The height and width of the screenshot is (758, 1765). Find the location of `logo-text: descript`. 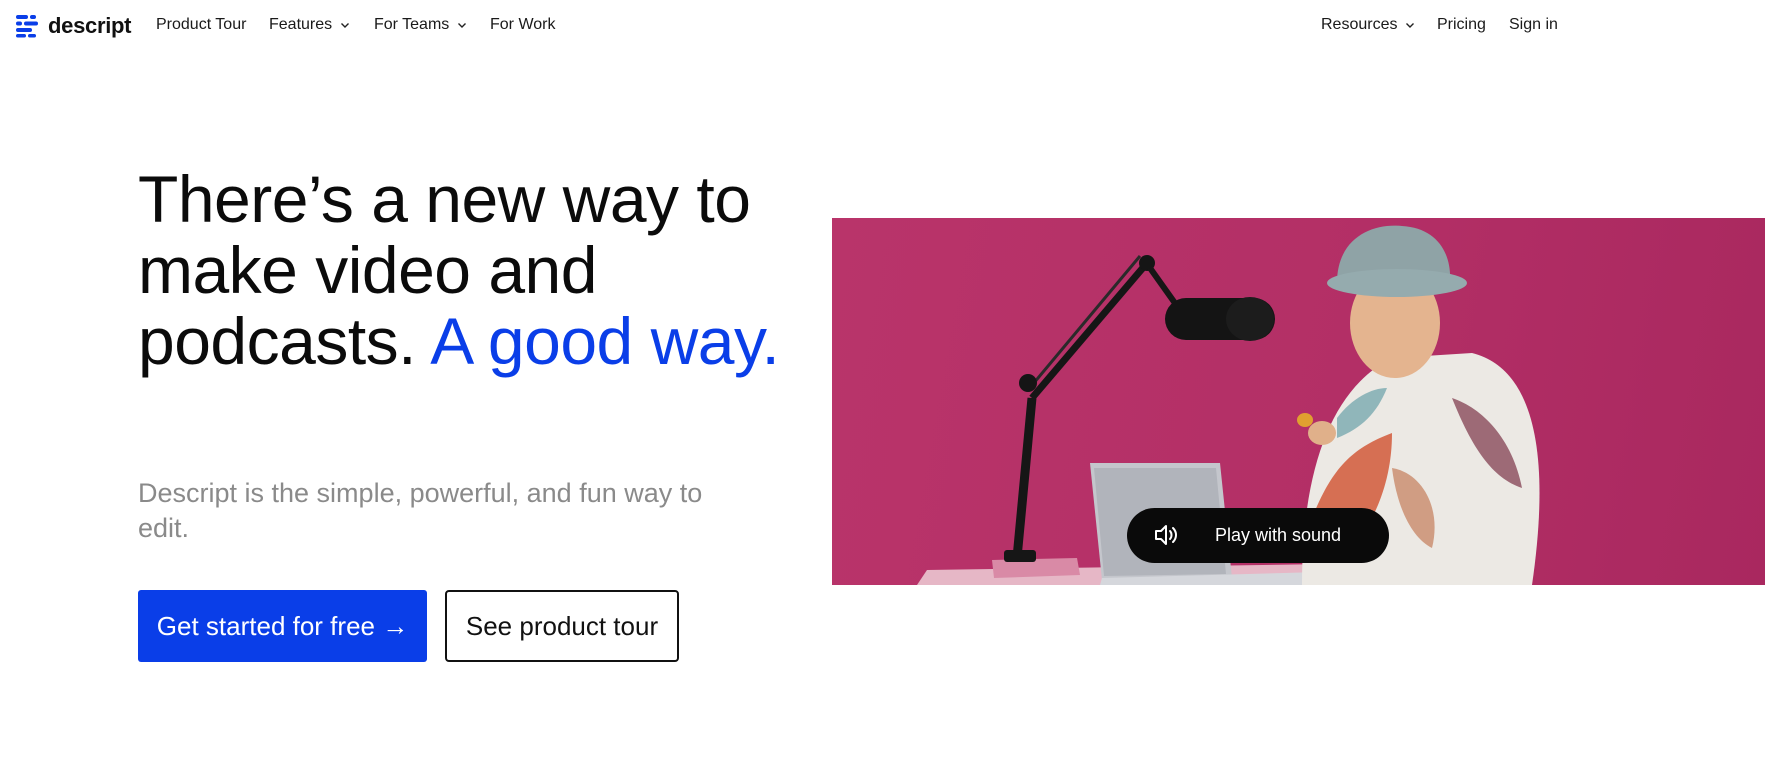

logo-text: descript is located at coordinates (90, 25).